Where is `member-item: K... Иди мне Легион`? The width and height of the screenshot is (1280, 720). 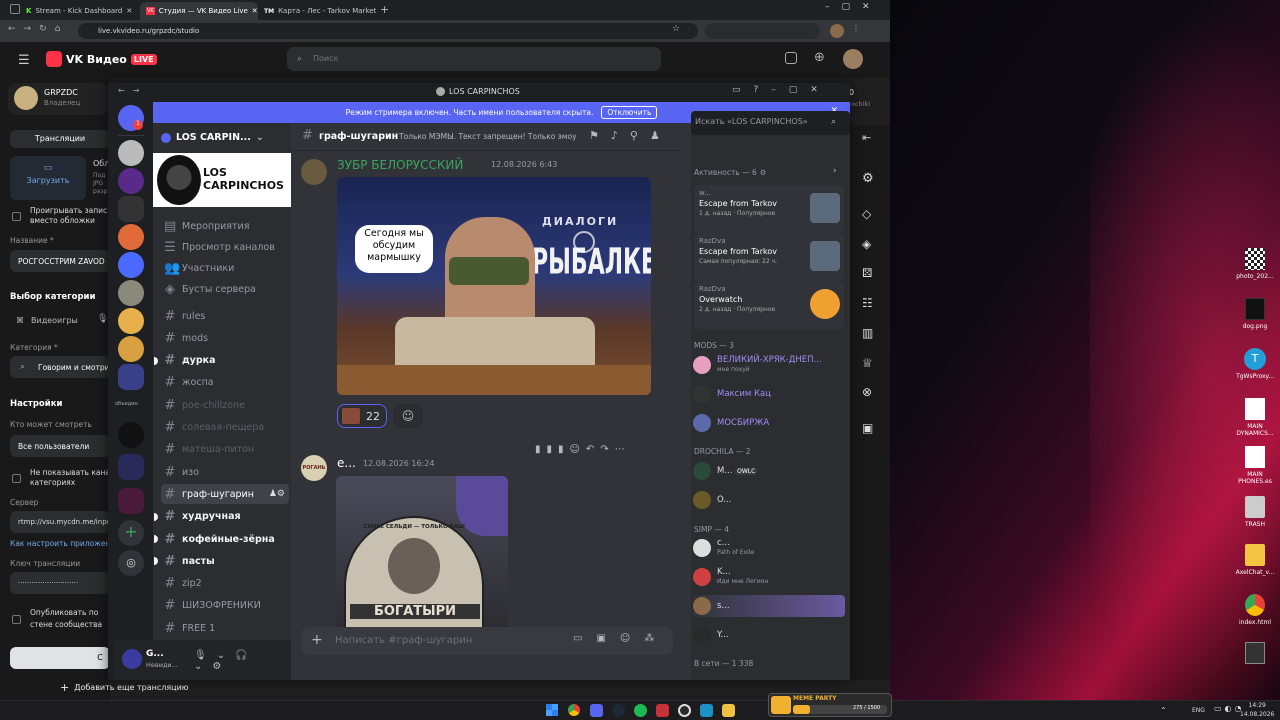 member-item: K... Иди мне Легион is located at coordinates (769, 577).